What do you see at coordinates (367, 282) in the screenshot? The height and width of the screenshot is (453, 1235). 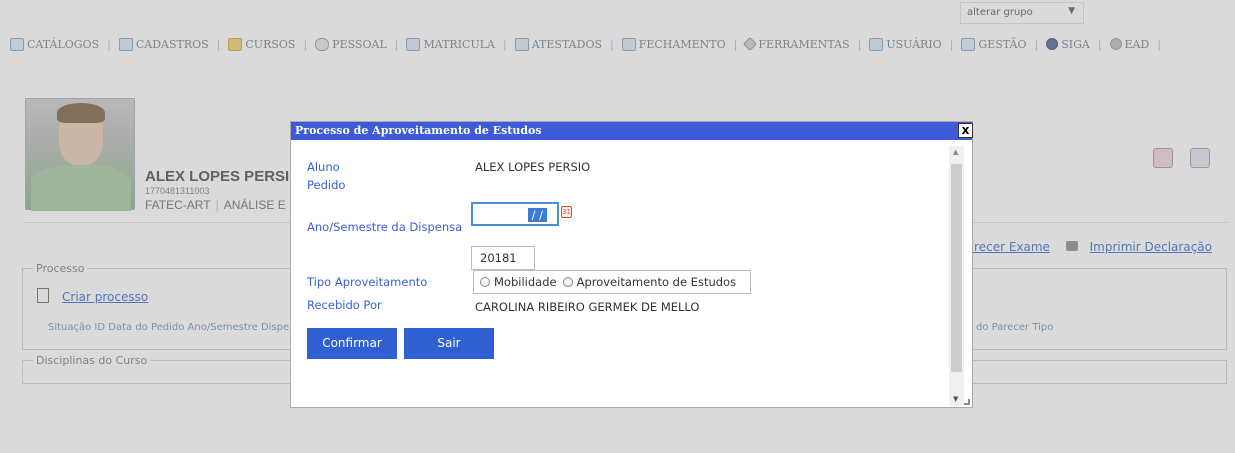 I see `tipo-aproveitamento-label: Tipo Aproveitamento` at bounding box center [367, 282].